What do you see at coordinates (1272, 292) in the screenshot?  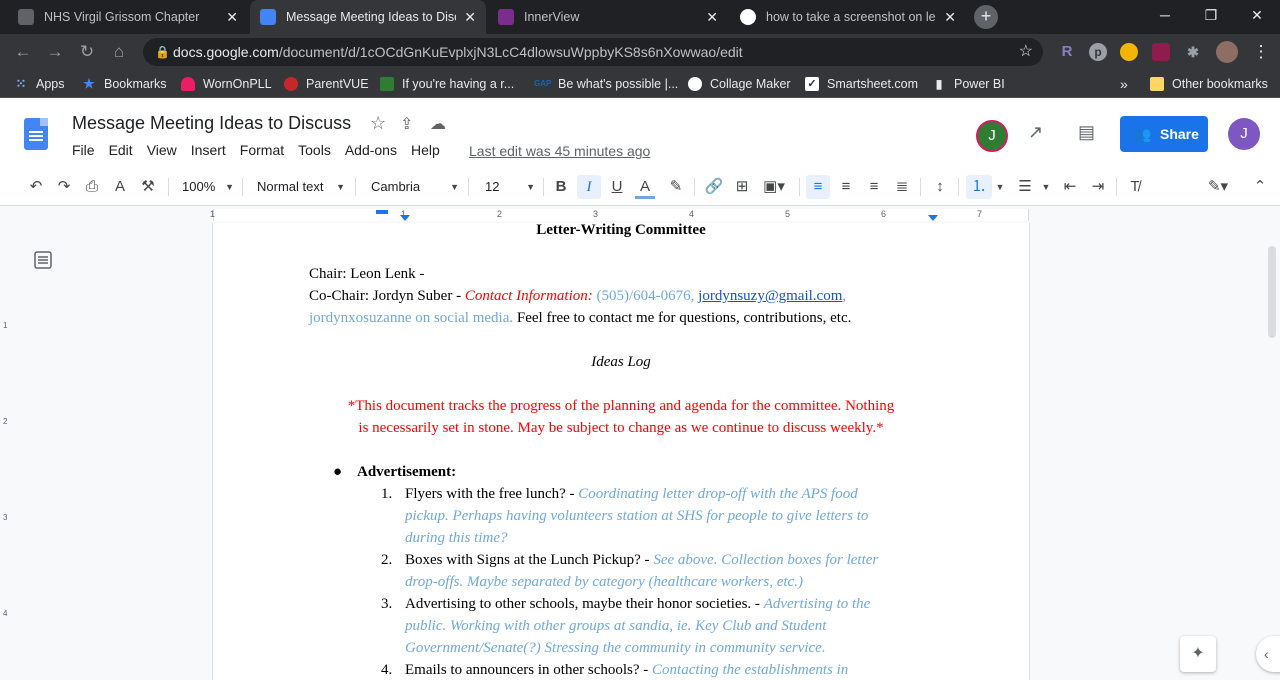 I see `vertical-scrollbar` at bounding box center [1272, 292].